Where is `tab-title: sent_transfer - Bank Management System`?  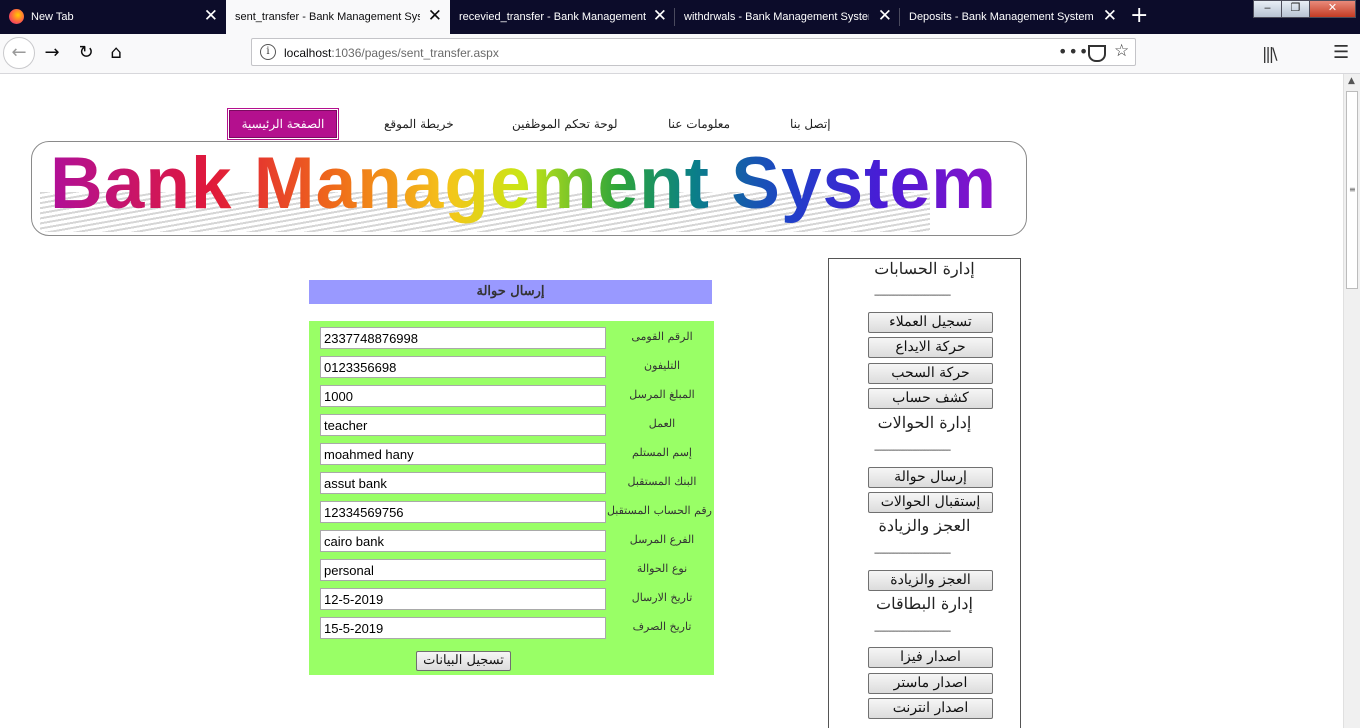
tab-title: sent_transfer - Bank Management System is located at coordinates (327, 17).